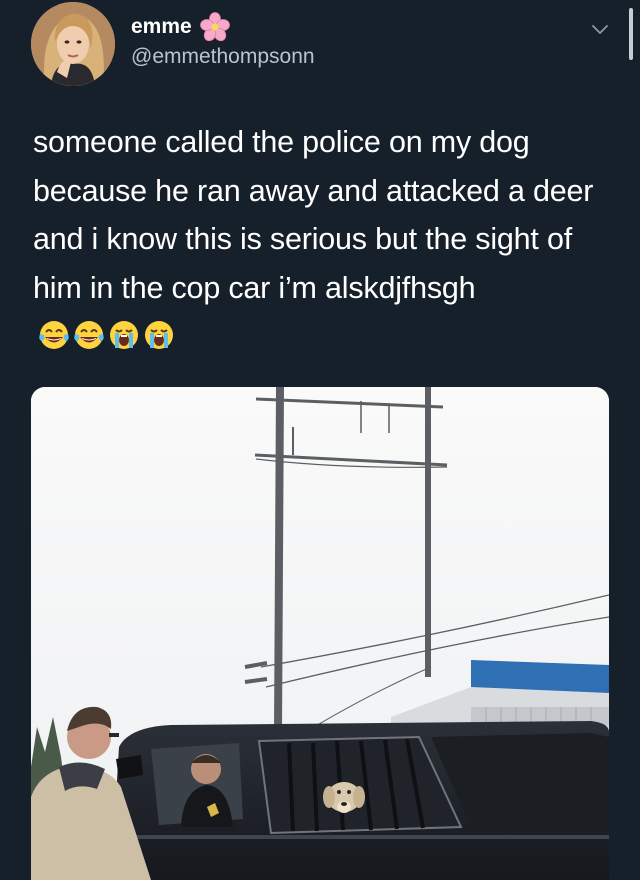  Describe the element at coordinates (214, 27) in the screenshot. I see `cherry-blossom-icon` at that location.